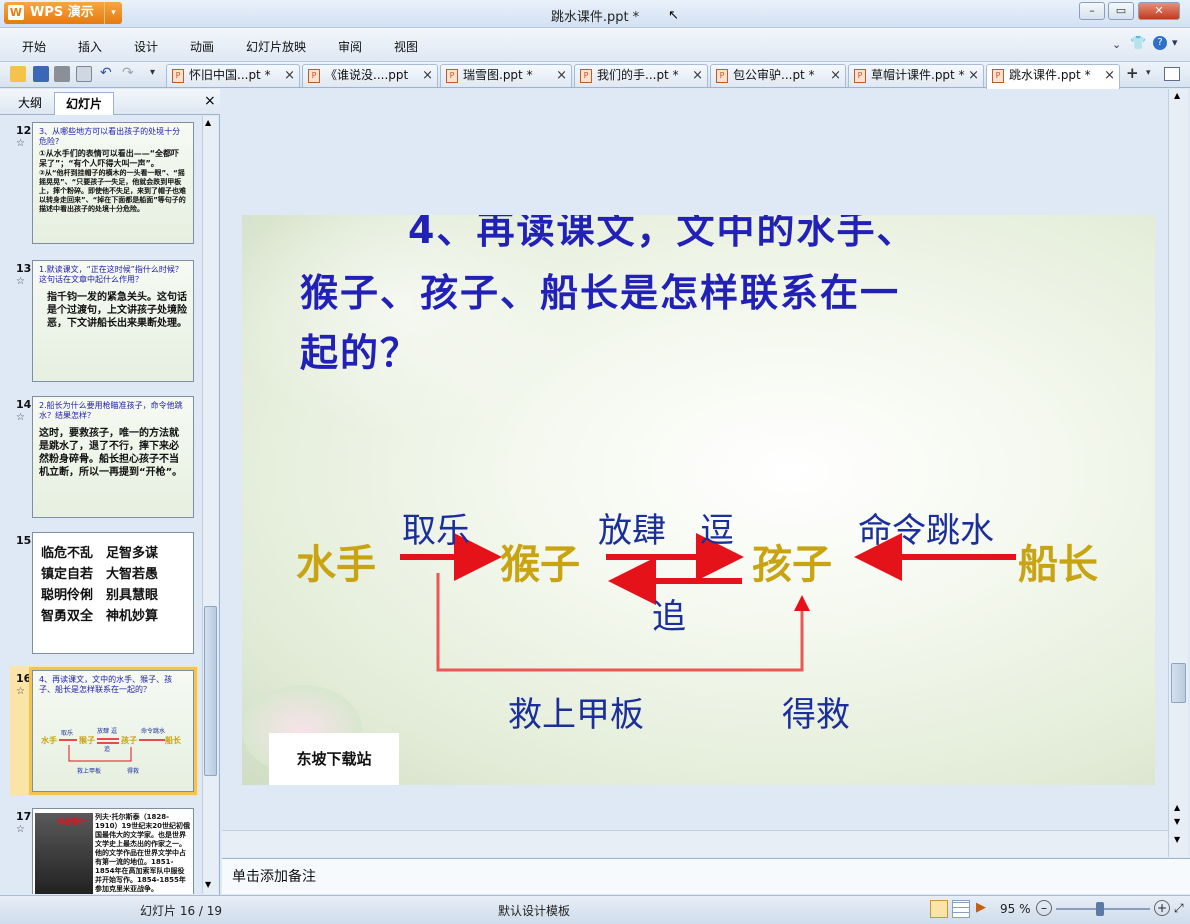  What do you see at coordinates (30, 103) in the screenshot?
I see `tab-outline: 大纲` at bounding box center [30, 103].